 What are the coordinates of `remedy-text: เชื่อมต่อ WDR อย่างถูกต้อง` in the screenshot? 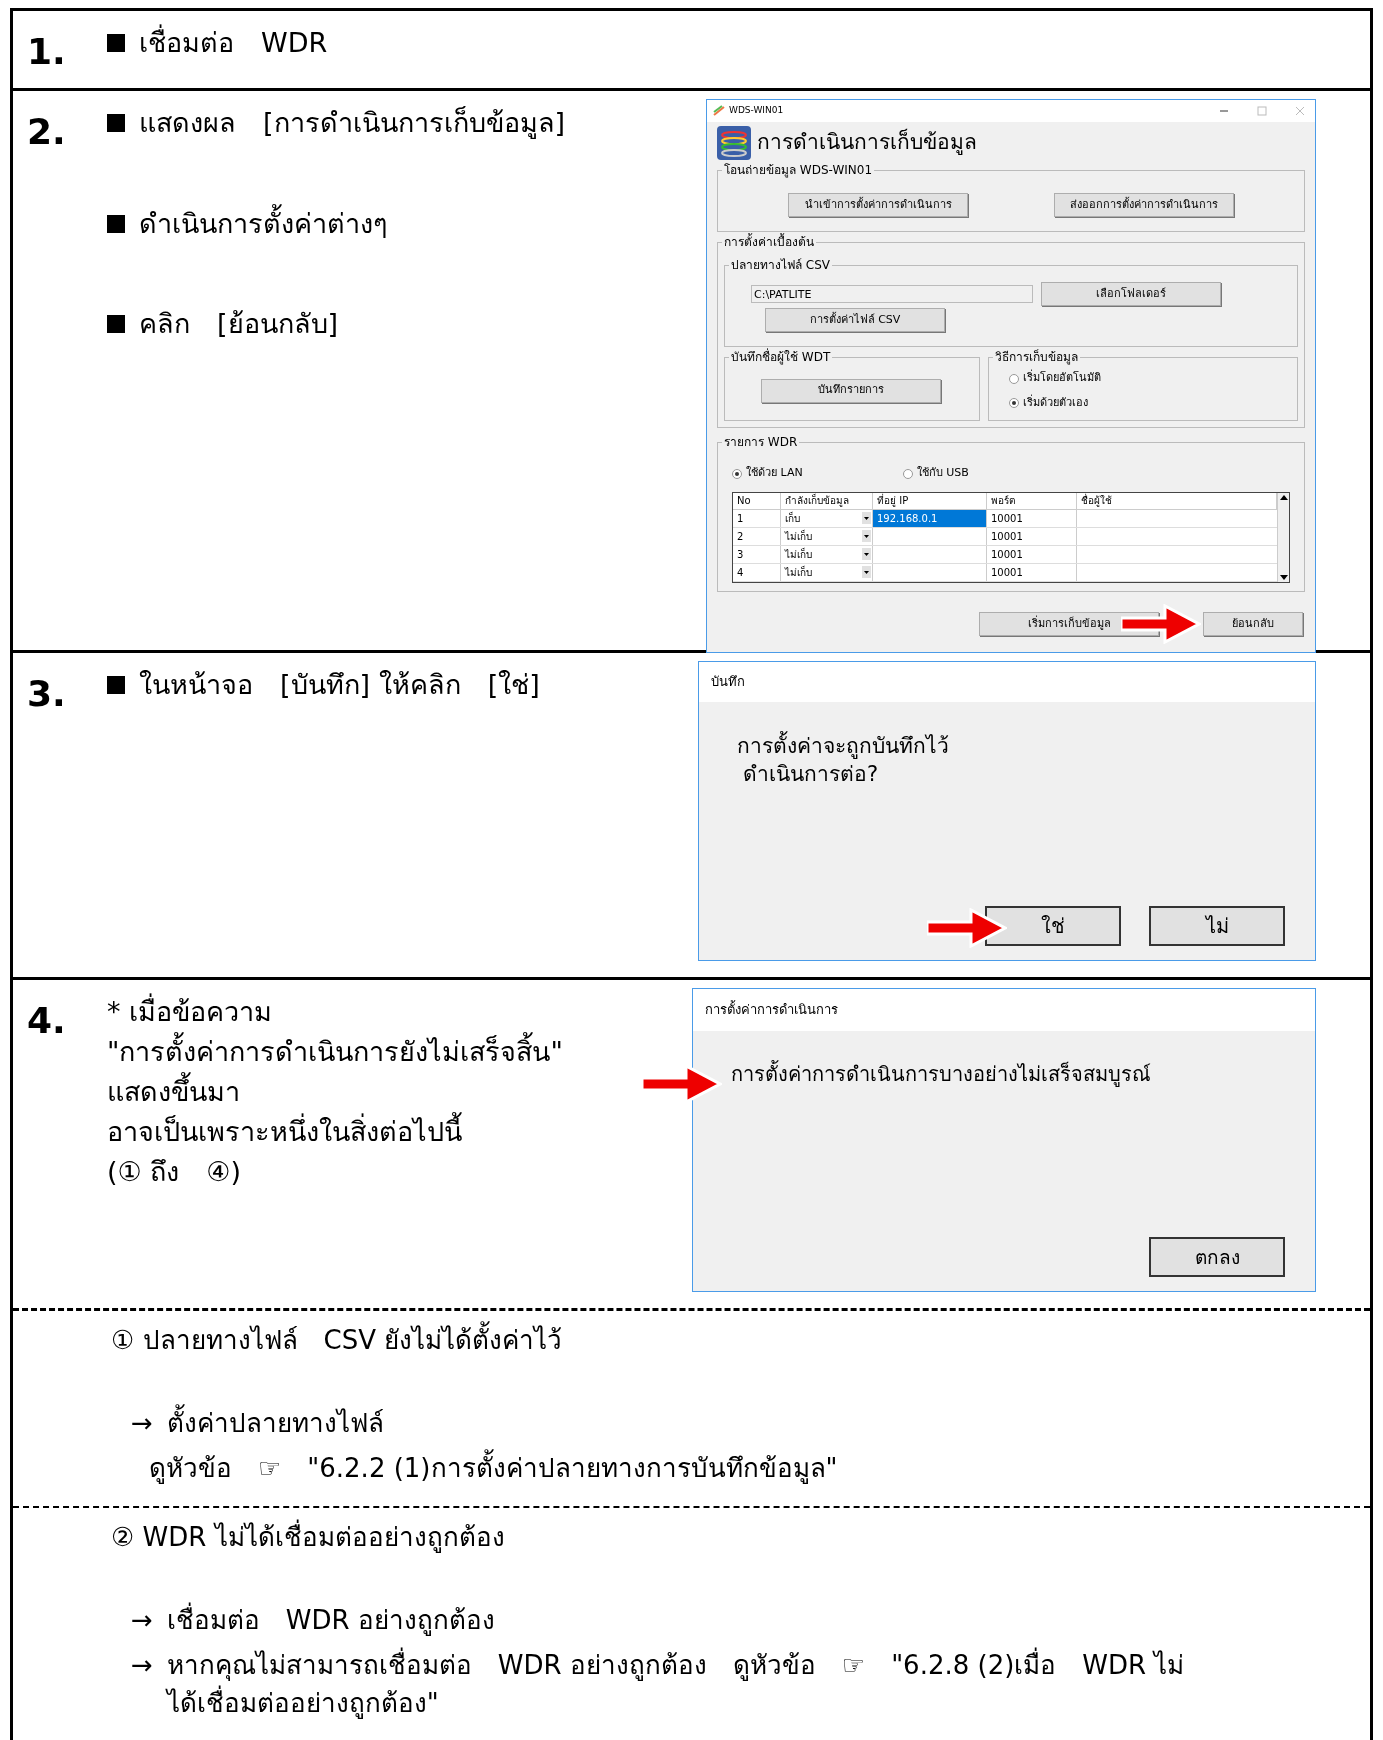 It's located at (330, 1620).